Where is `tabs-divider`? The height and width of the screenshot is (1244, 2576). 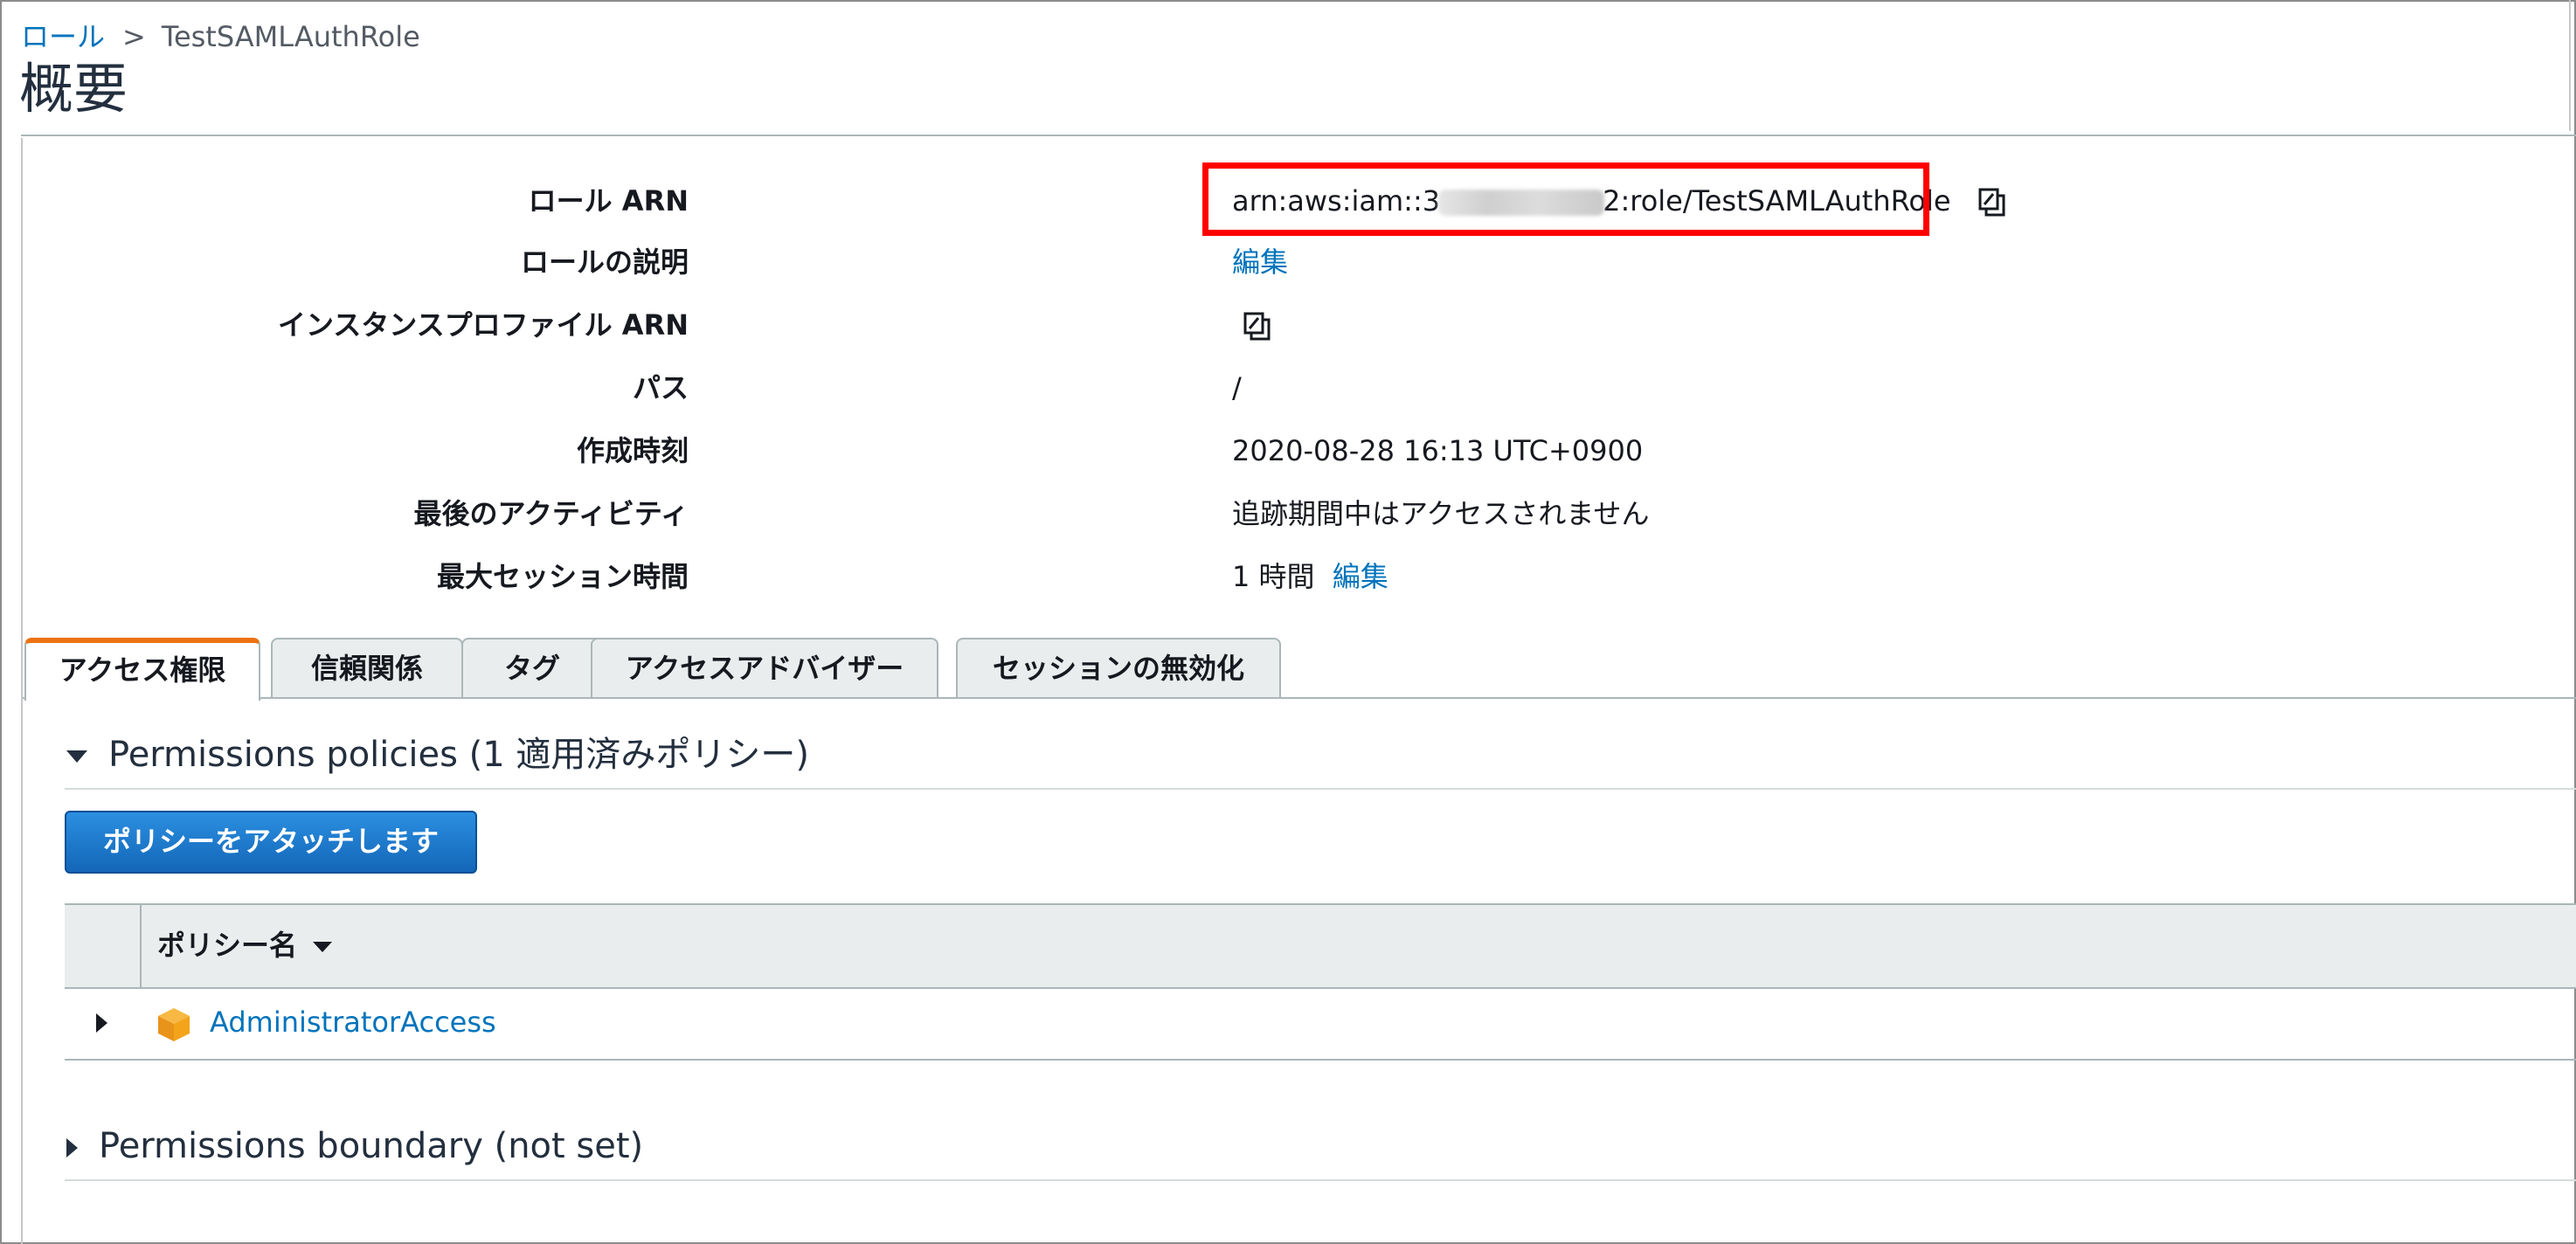 tabs-divider is located at coordinates (1299, 698).